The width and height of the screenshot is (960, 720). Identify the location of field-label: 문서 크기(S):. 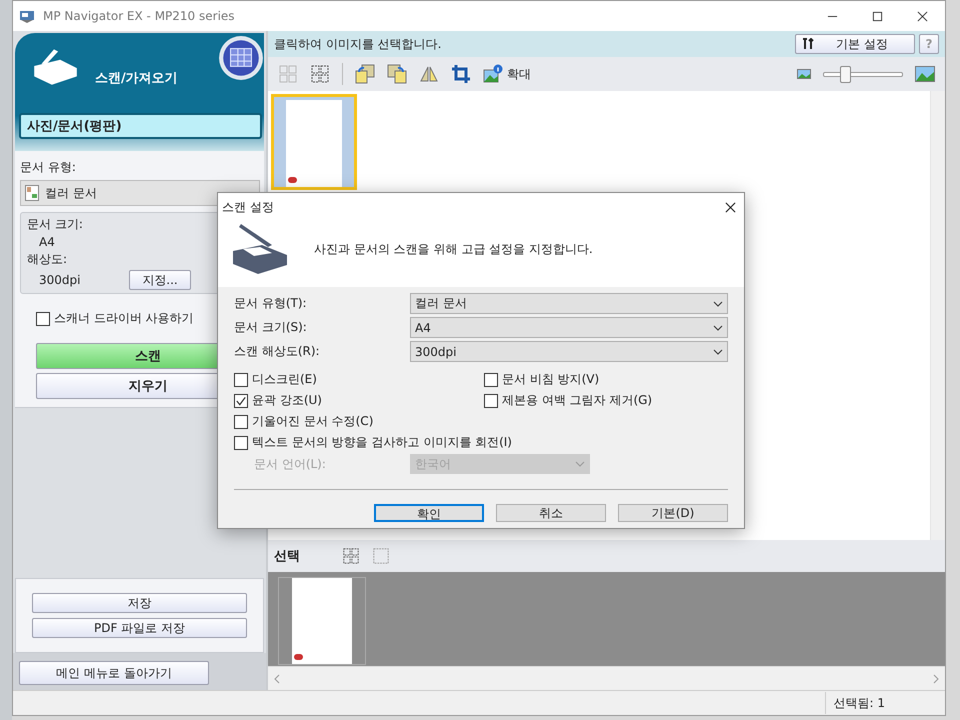
(271, 327).